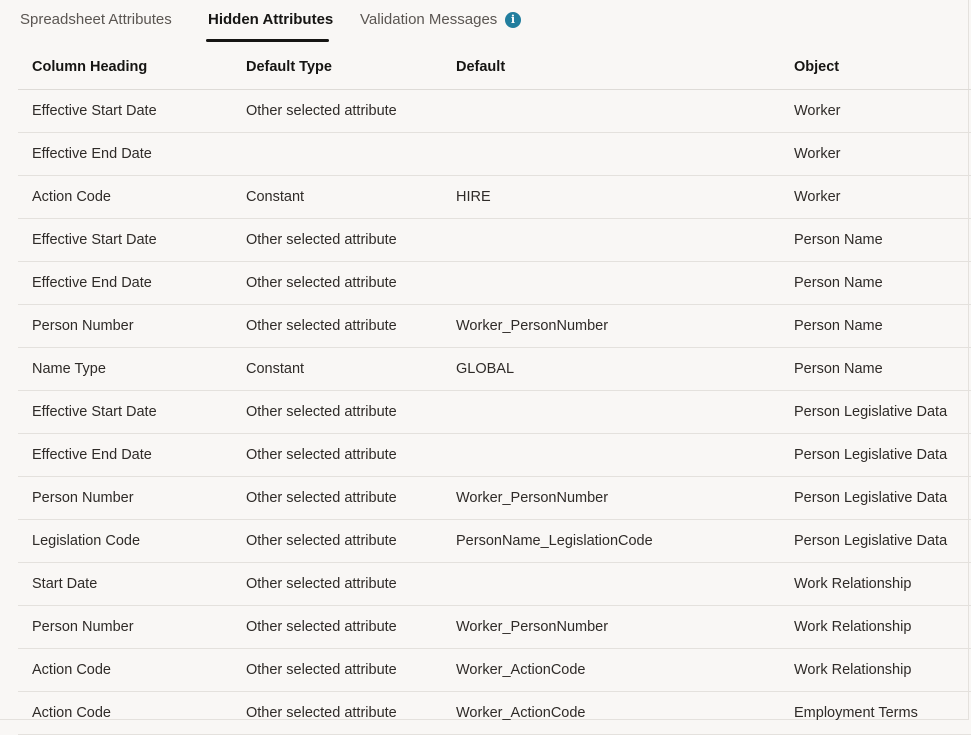 This screenshot has height=735, width=971. Describe the element at coordinates (875, 67) in the screenshot. I see `column-header-object: Object` at that location.